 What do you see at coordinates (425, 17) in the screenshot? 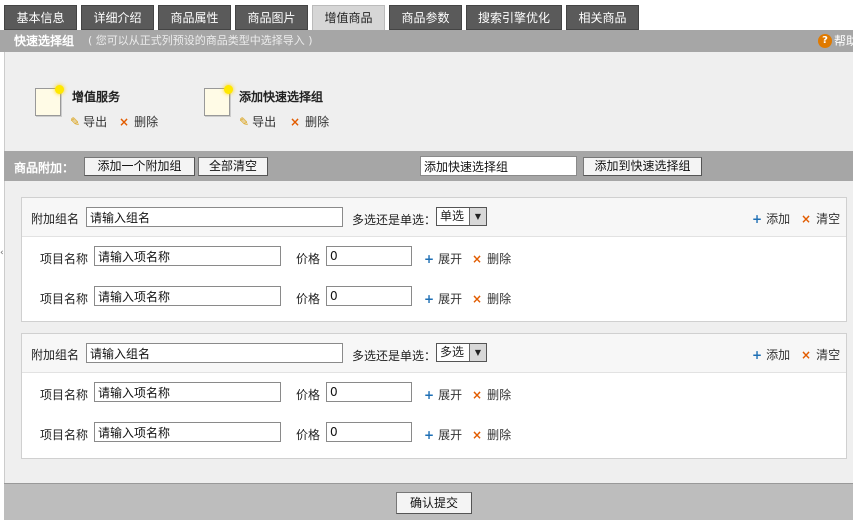
I see `tab-parameters: 商品参数` at bounding box center [425, 17].